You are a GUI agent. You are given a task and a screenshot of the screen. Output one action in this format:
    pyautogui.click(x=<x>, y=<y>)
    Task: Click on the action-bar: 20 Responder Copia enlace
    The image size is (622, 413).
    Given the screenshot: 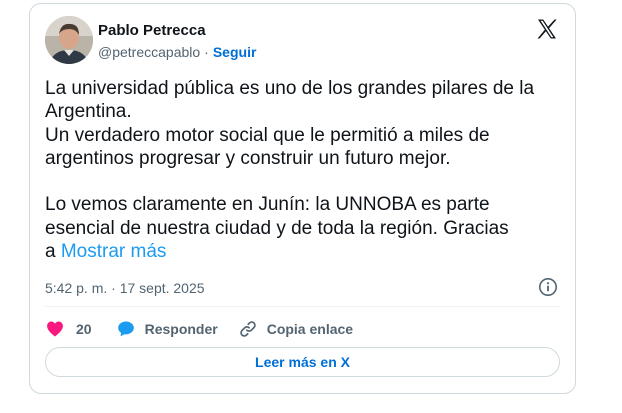 What is the action you would take?
    pyautogui.click(x=209, y=329)
    